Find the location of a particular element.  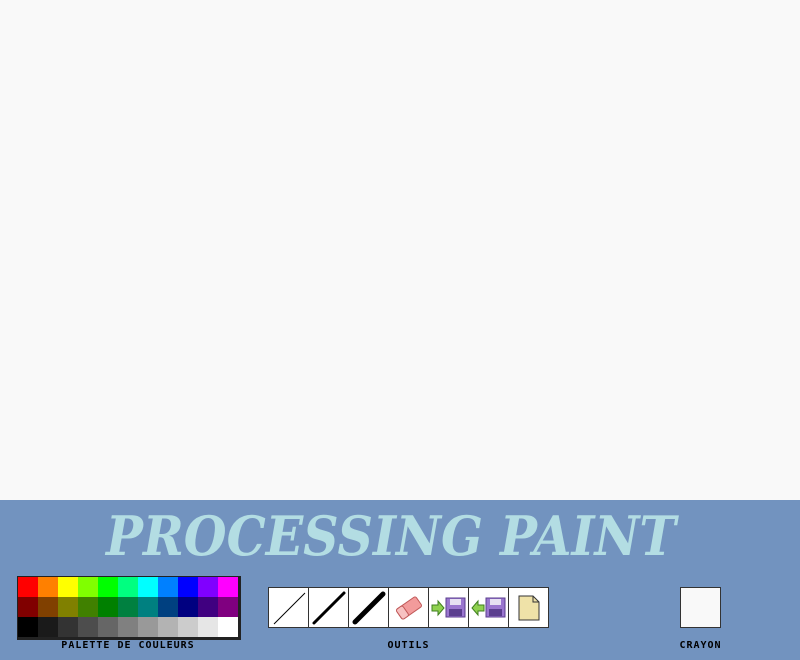

thick-line-tool is located at coordinates (368, 607).